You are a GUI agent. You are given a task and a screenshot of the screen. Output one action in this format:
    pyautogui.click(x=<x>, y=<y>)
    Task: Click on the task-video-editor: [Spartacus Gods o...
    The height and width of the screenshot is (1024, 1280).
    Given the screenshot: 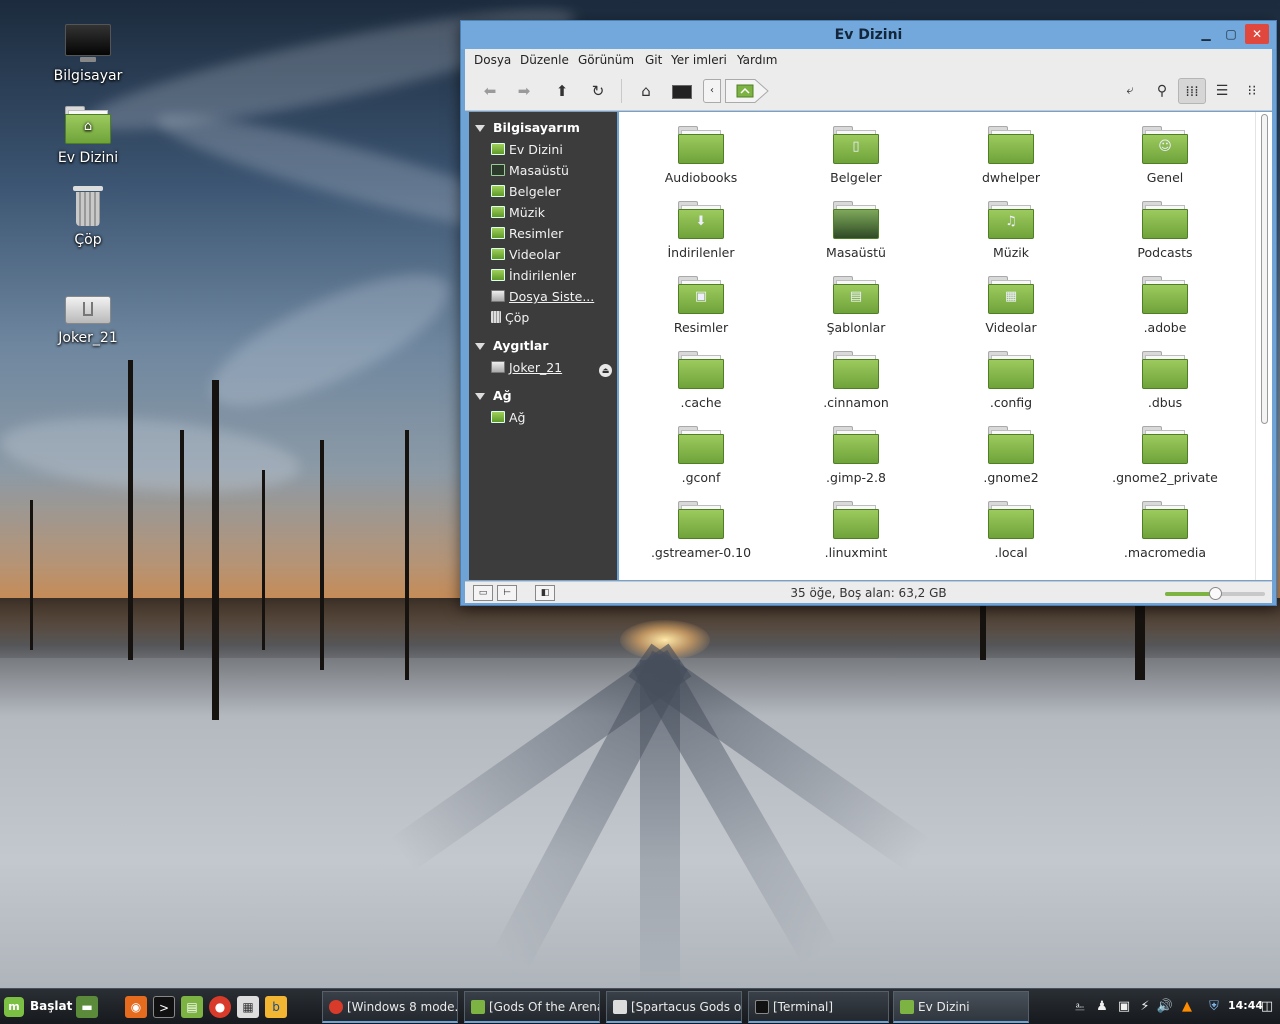 What is the action you would take?
    pyautogui.click(x=674, y=1007)
    